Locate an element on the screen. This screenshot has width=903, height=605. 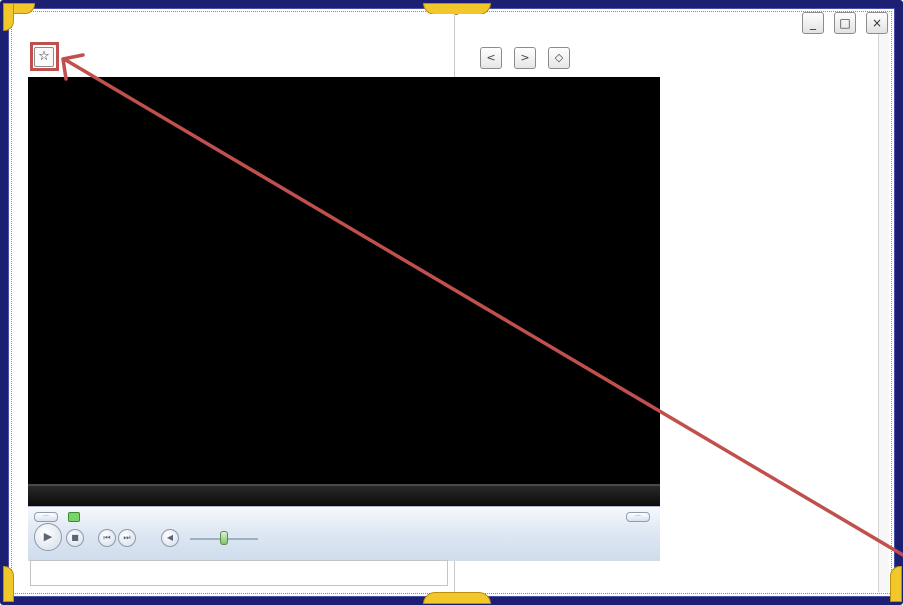
maximize-button: □ is located at coordinates (845, 23).